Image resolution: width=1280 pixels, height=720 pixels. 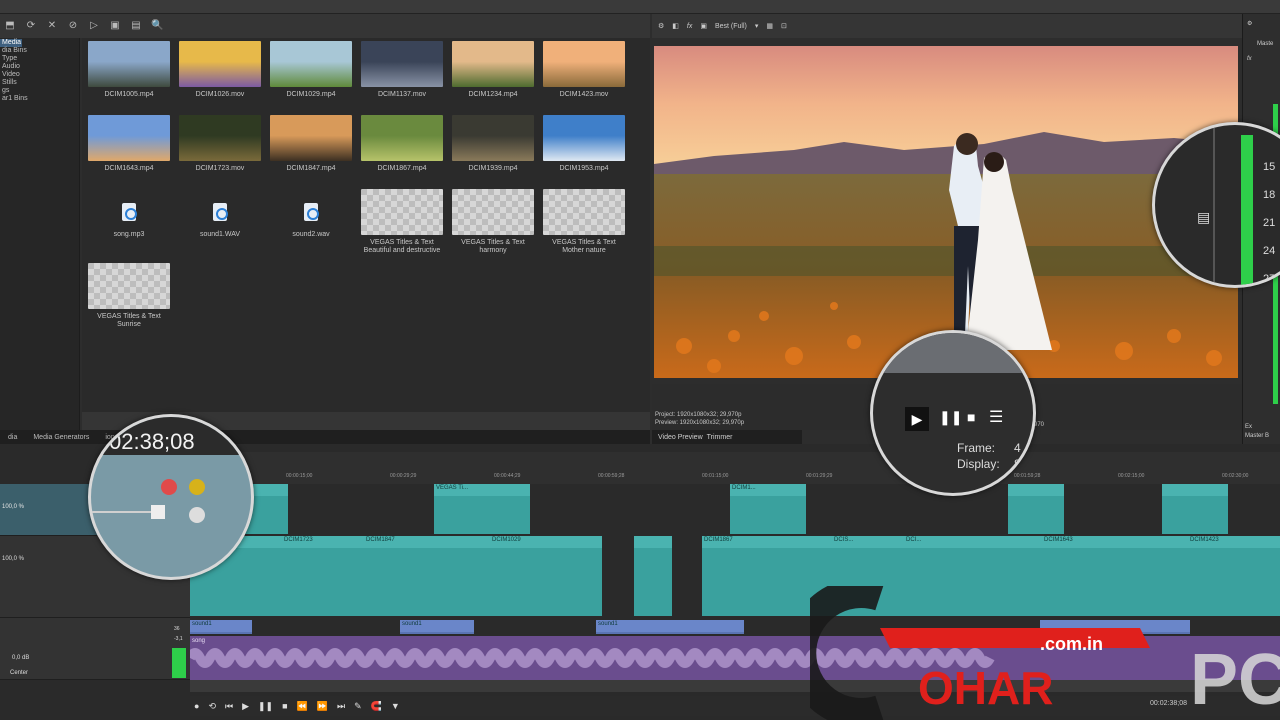 What do you see at coordinates (784, 26) in the screenshot?
I see `copy-snapshot-icon: ⊡` at bounding box center [784, 26].